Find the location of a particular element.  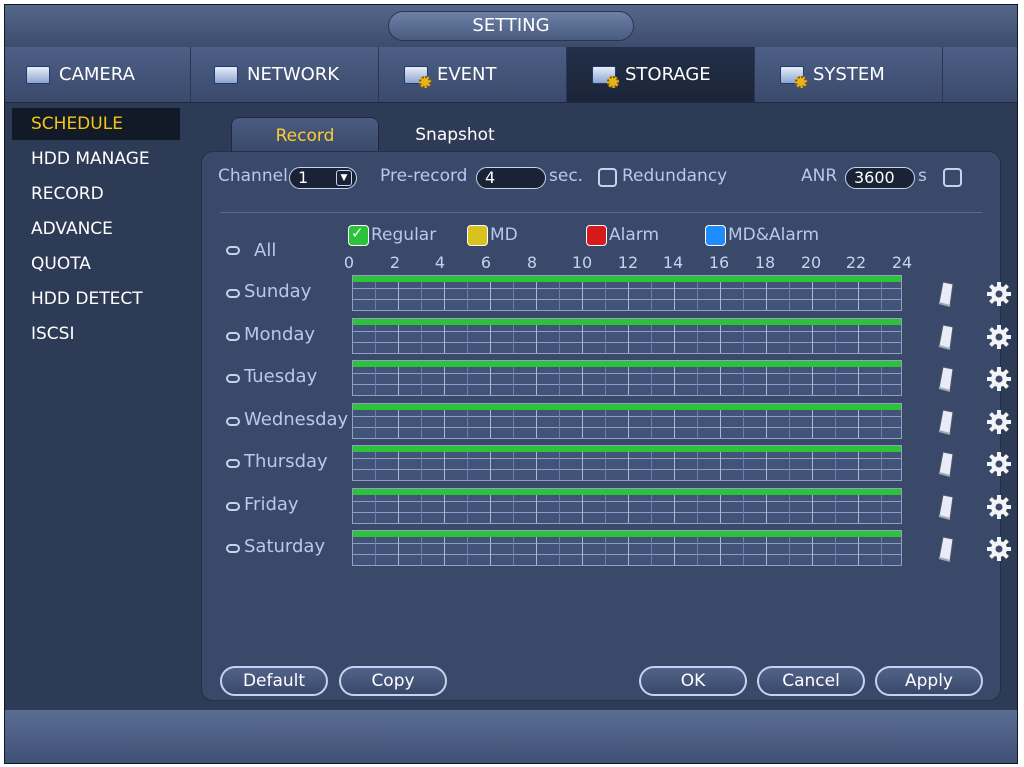

hour-label: 18 is located at coordinates (765, 262).